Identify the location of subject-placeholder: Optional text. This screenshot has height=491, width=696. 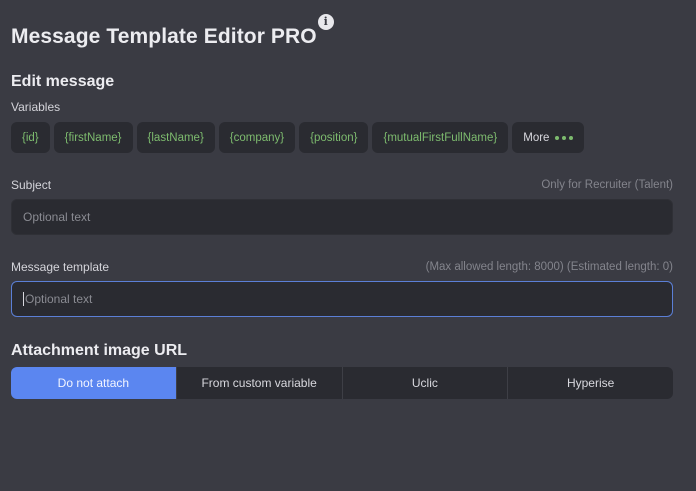
(57, 217).